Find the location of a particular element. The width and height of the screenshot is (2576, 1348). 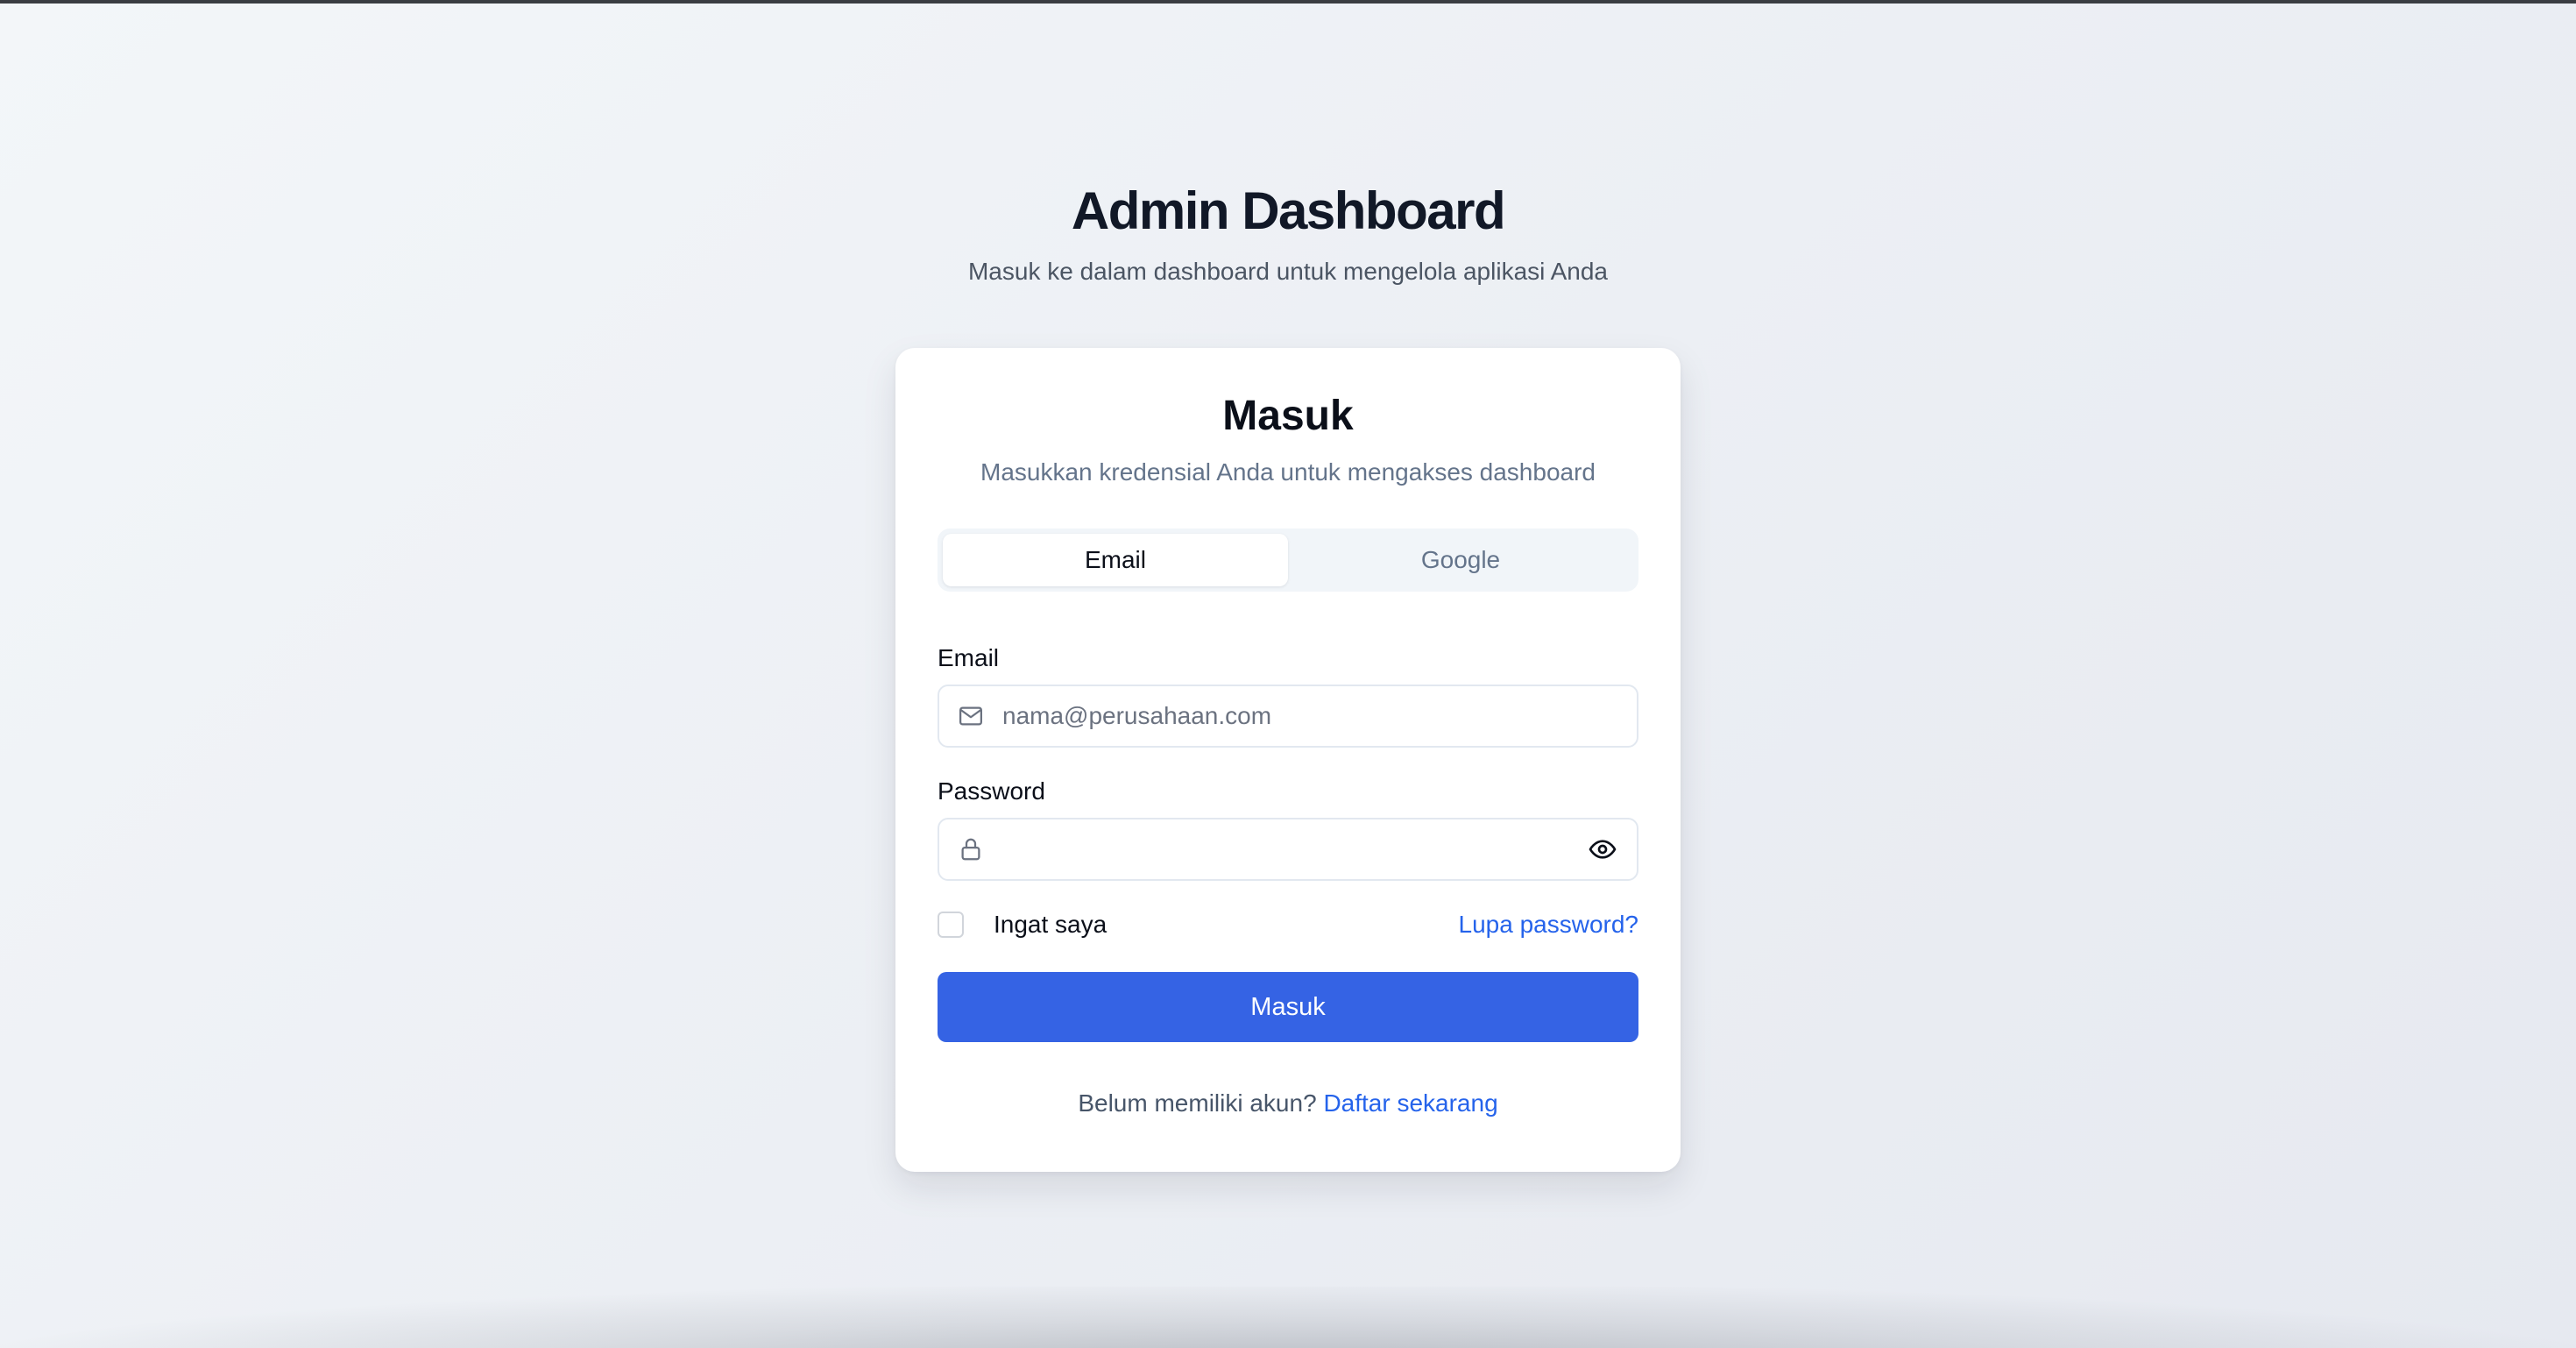

signup-link: Daftar sekarang is located at coordinates (1410, 1103).